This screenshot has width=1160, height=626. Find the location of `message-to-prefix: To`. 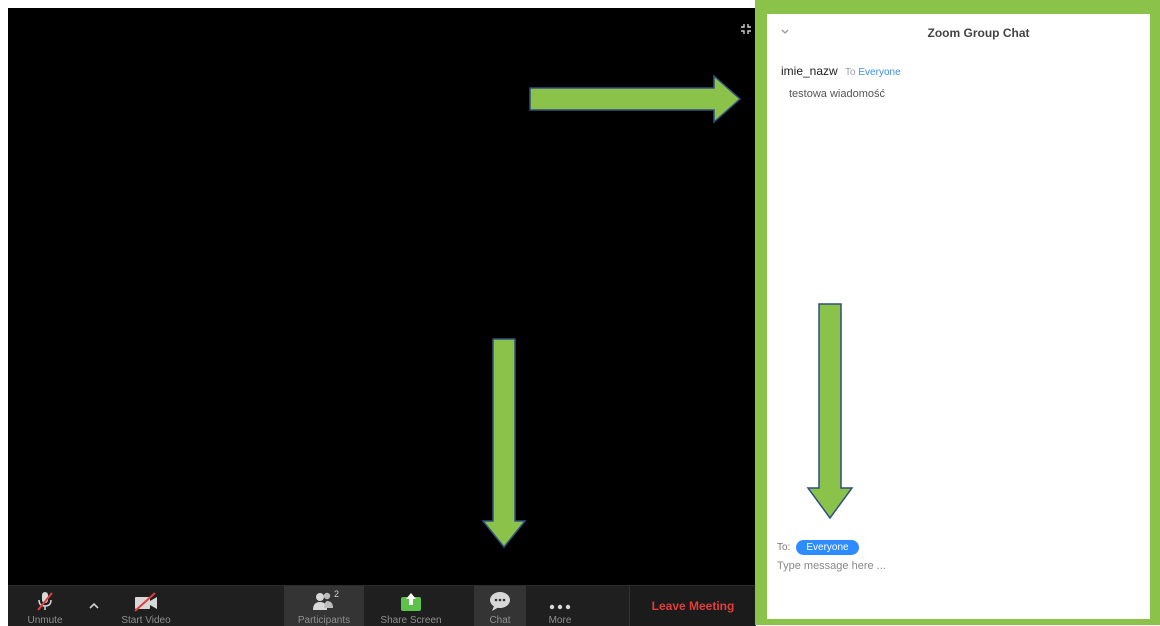

message-to-prefix: To is located at coordinates (850, 72).